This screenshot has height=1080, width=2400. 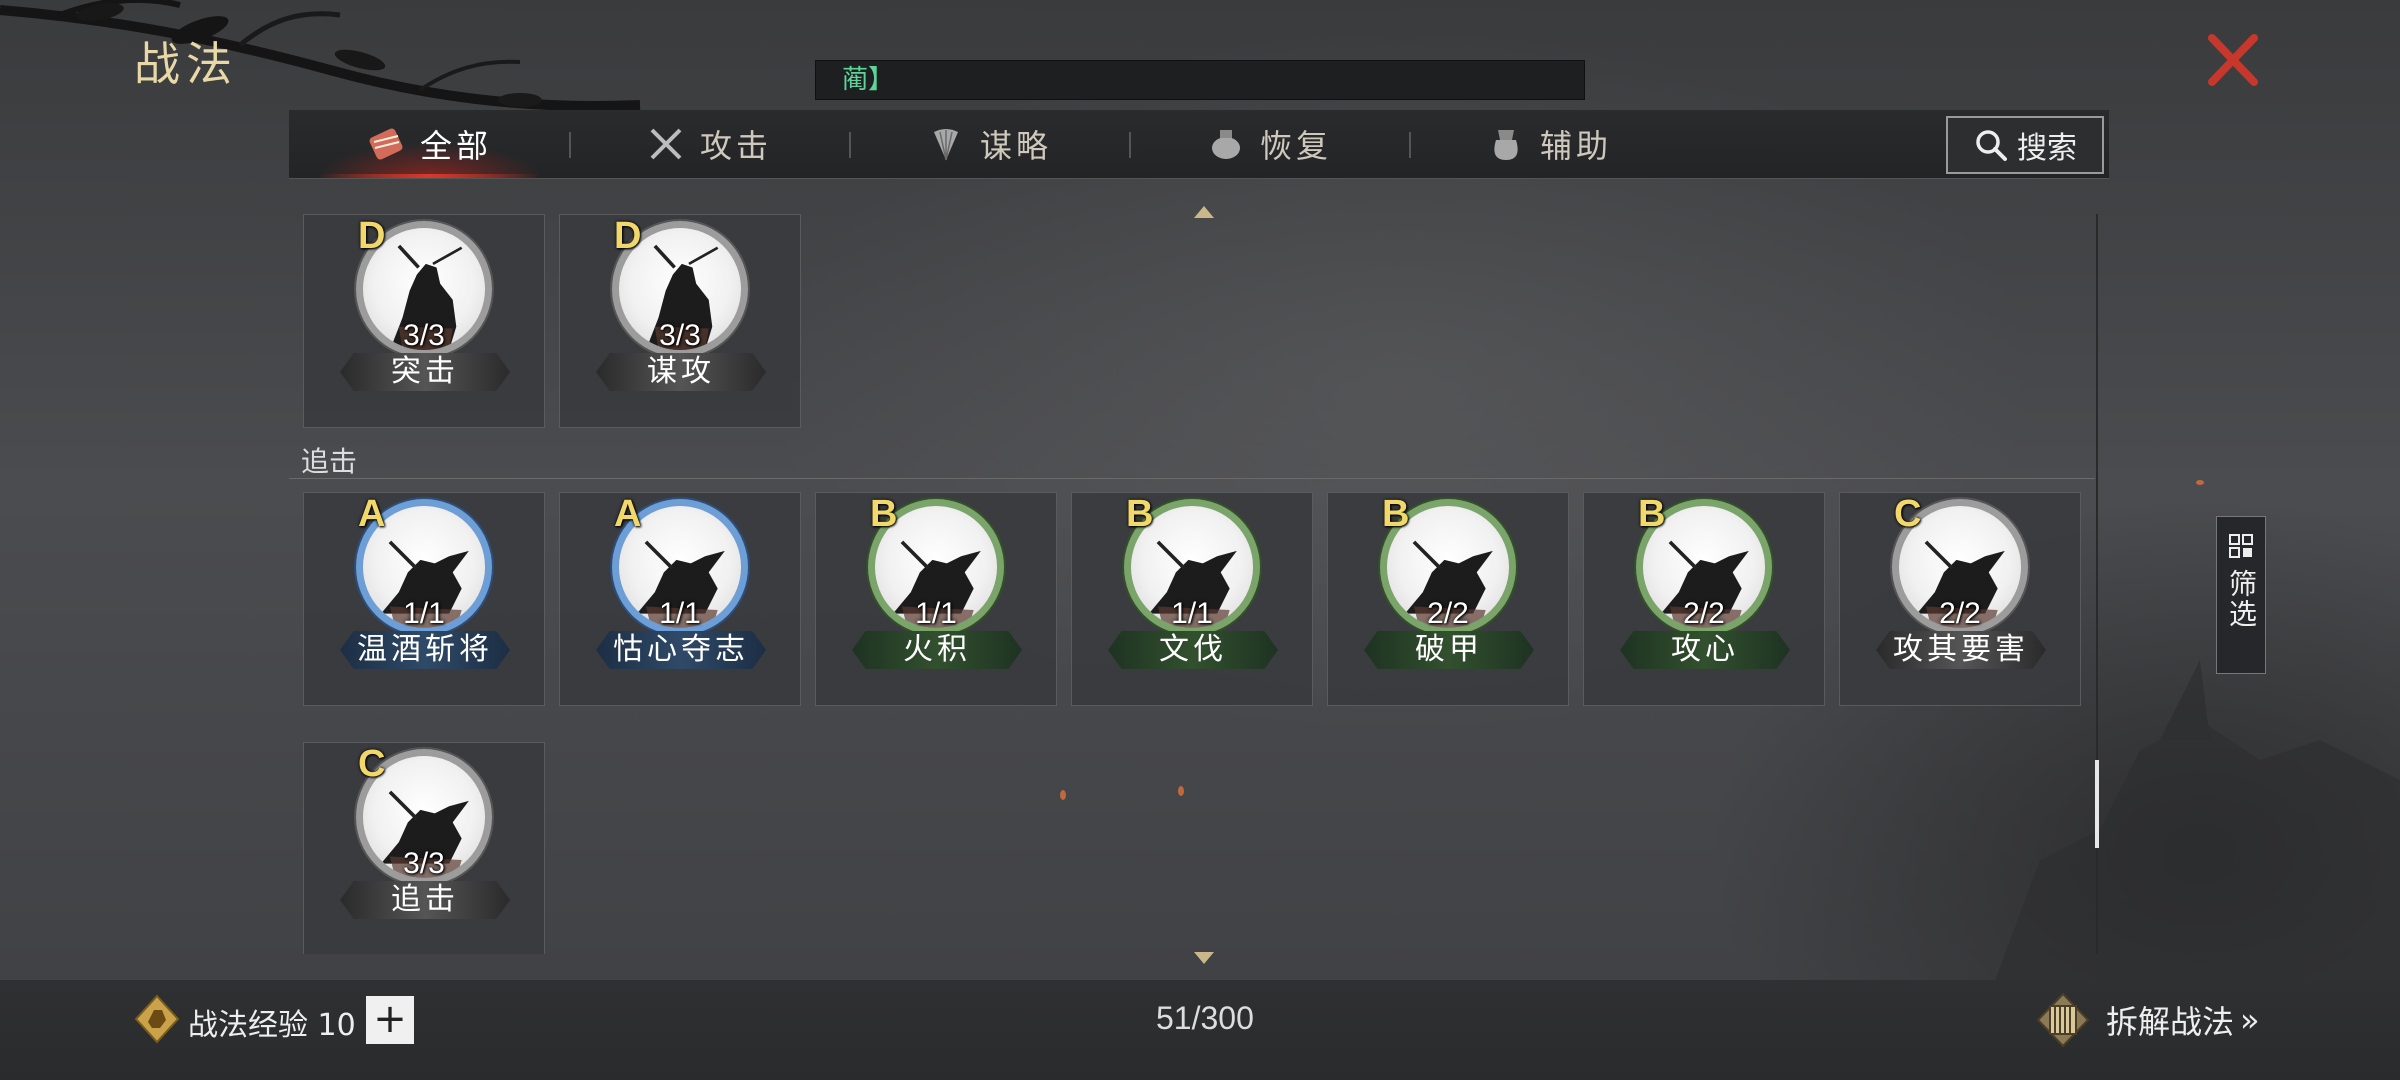 What do you see at coordinates (2170, 1022) in the screenshot?
I see `dismantle-tactic-label: 拆解战法` at bounding box center [2170, 1022].